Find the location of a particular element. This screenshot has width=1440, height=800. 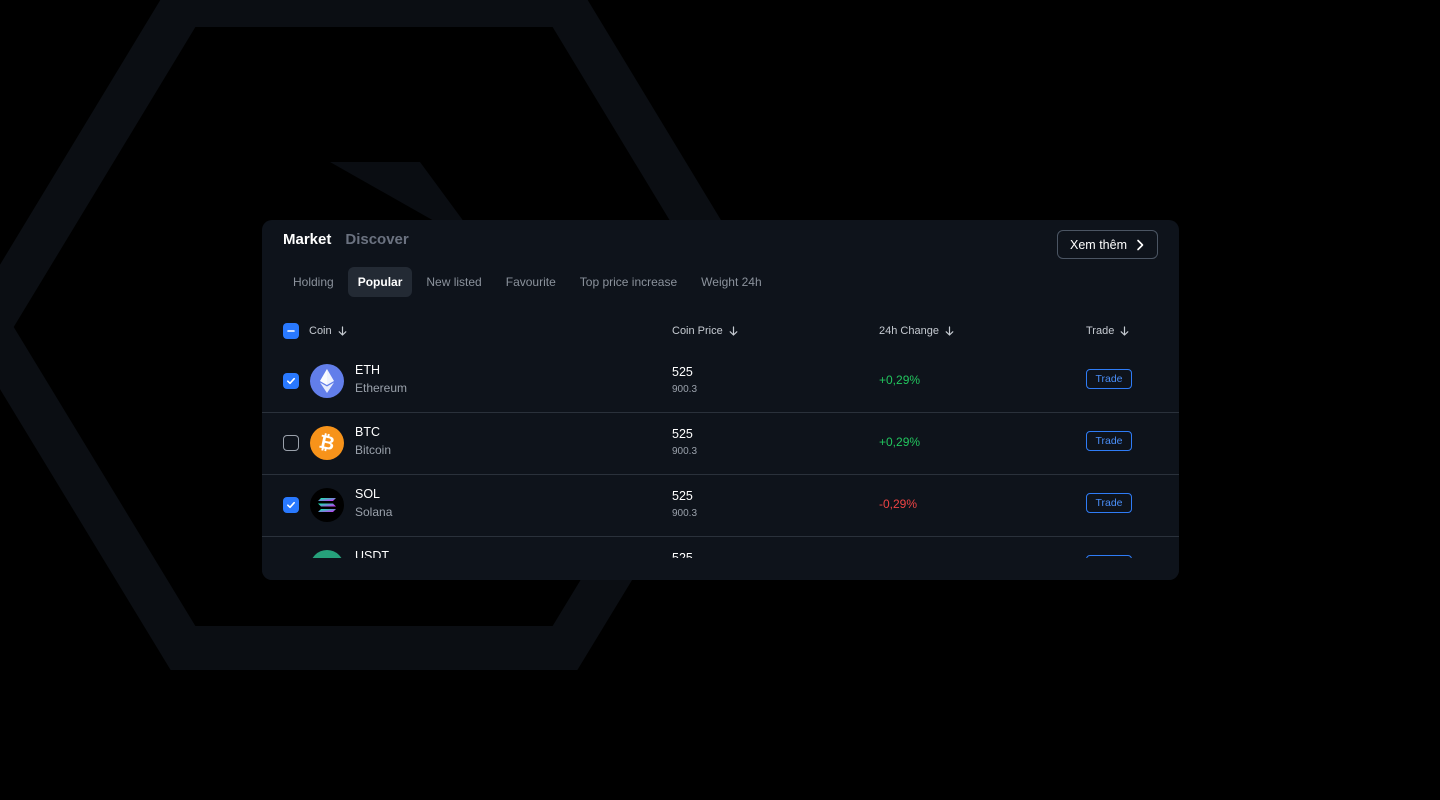

coin-symbol: ETH is located at coordinates (367, 370).